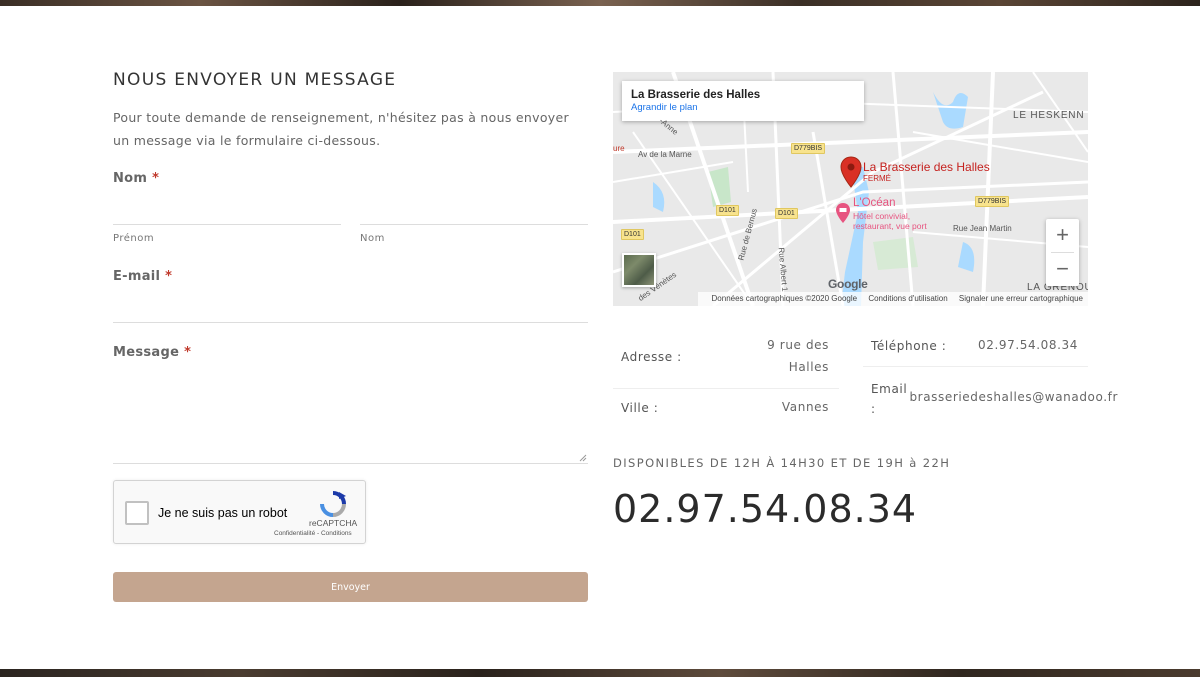 The image size is (1200, 677). What do you see at coordinates (227, 224) in the screenshot?
I see `firstname-input` at bounding box center [227, 224].